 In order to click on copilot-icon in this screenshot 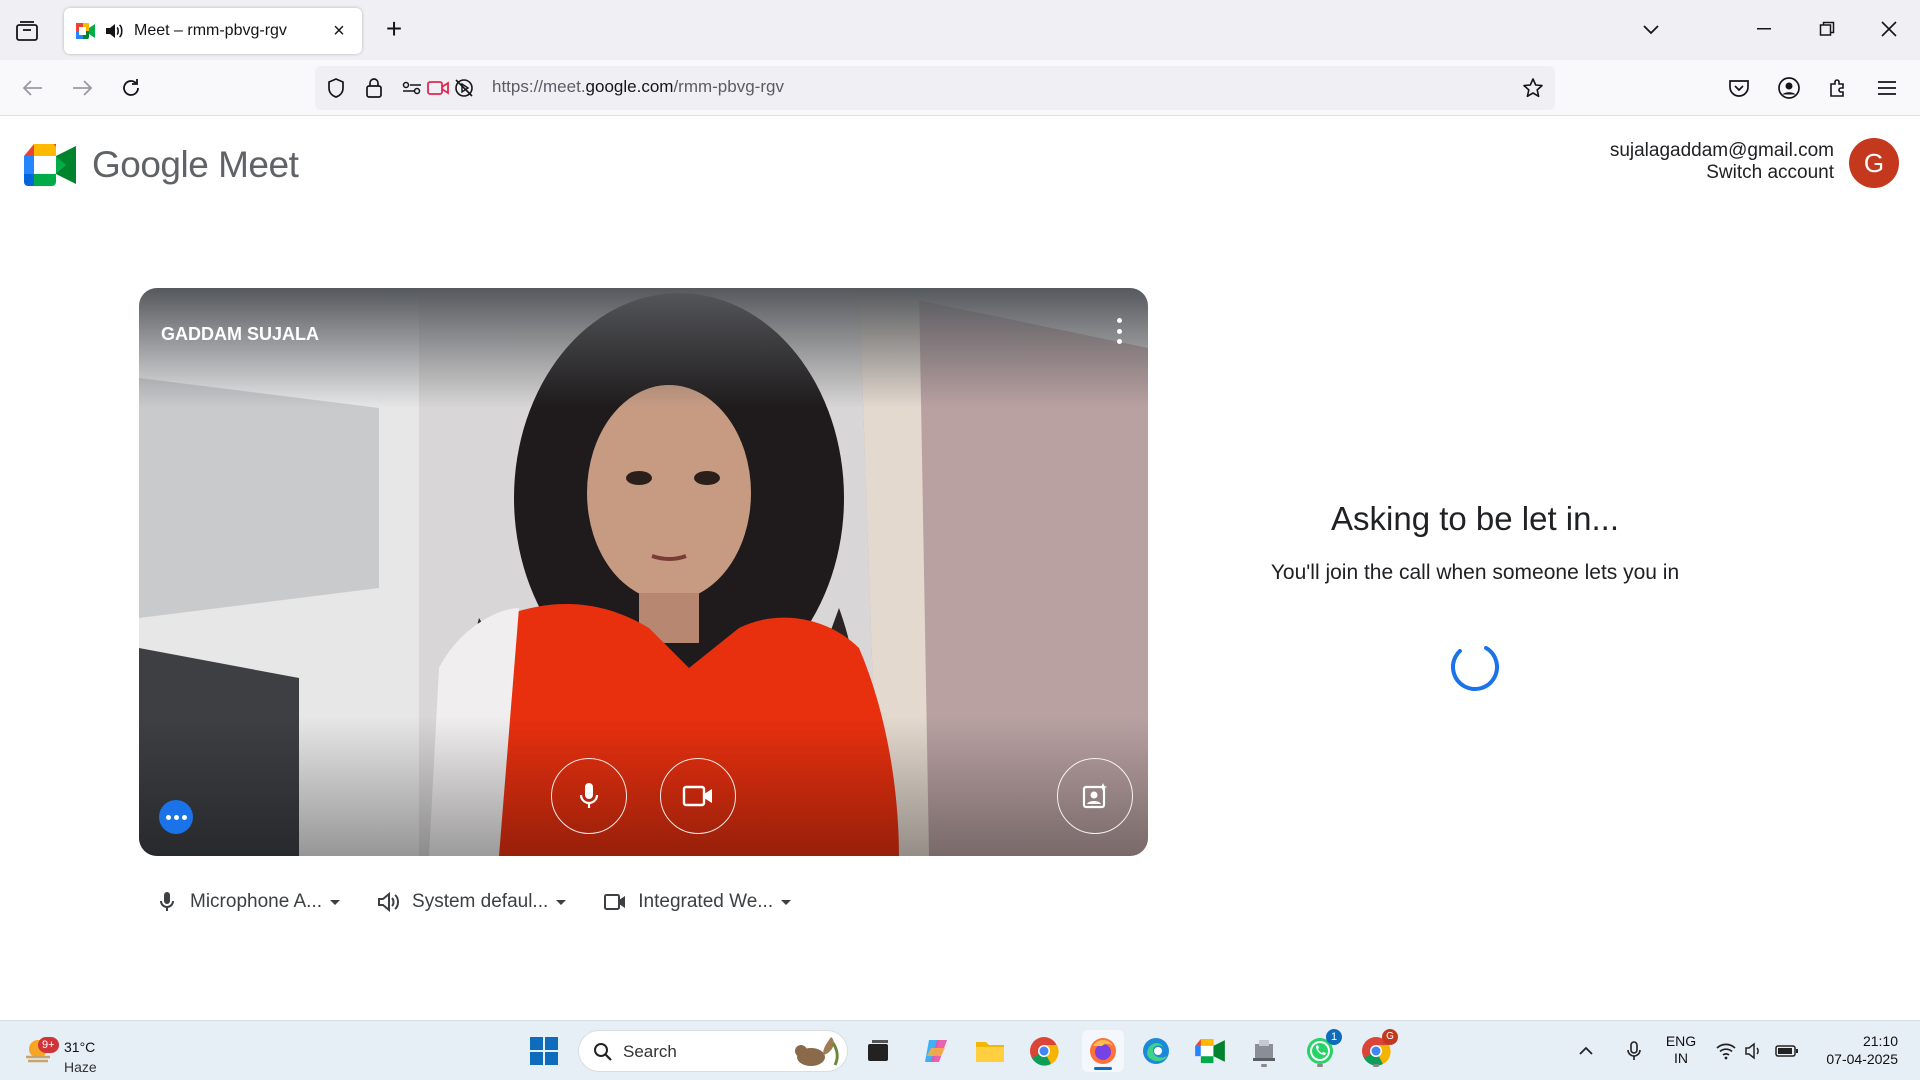, I will do `click(936, 1051)`.